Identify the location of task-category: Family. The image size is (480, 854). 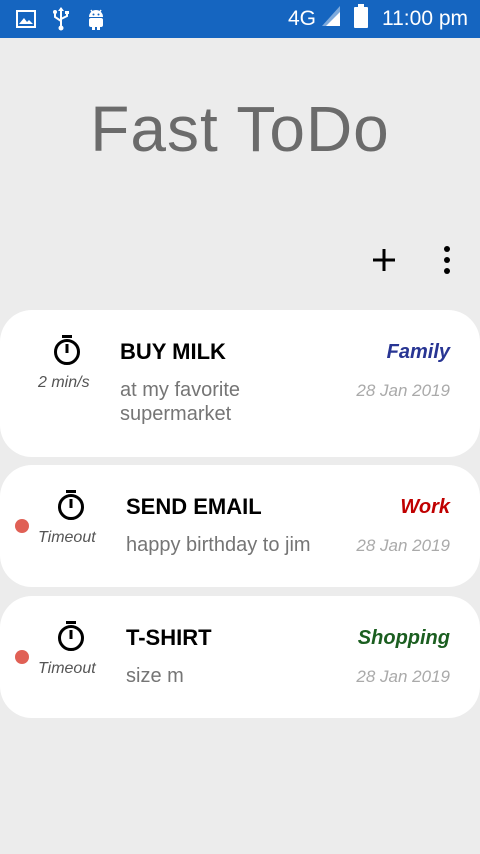
(418, 352).